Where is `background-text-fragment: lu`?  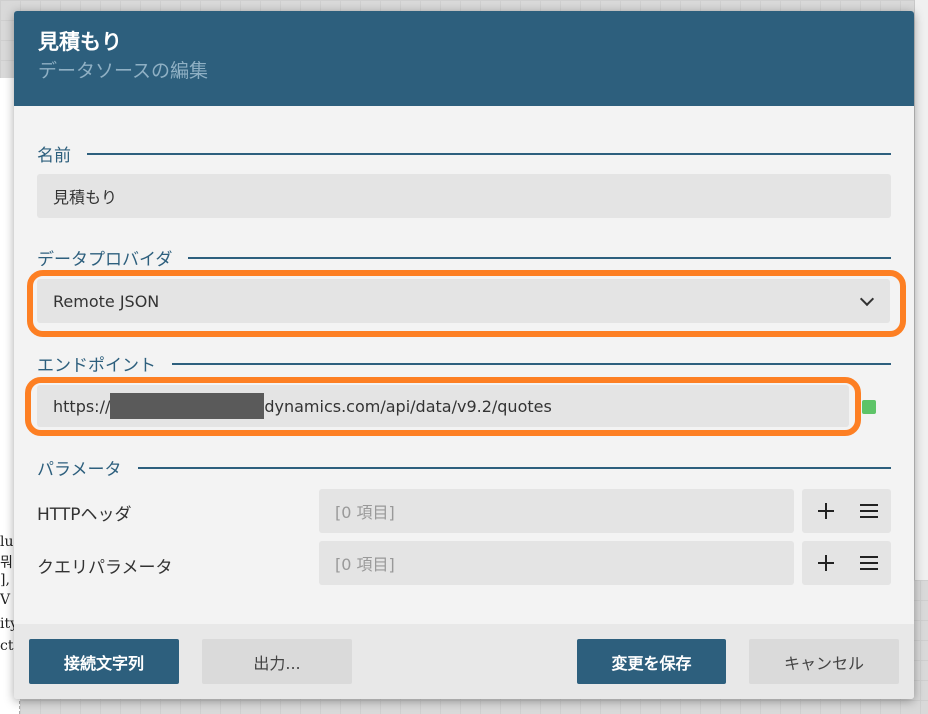 background-text-fragment: lu is located at coordinates (7, 542).